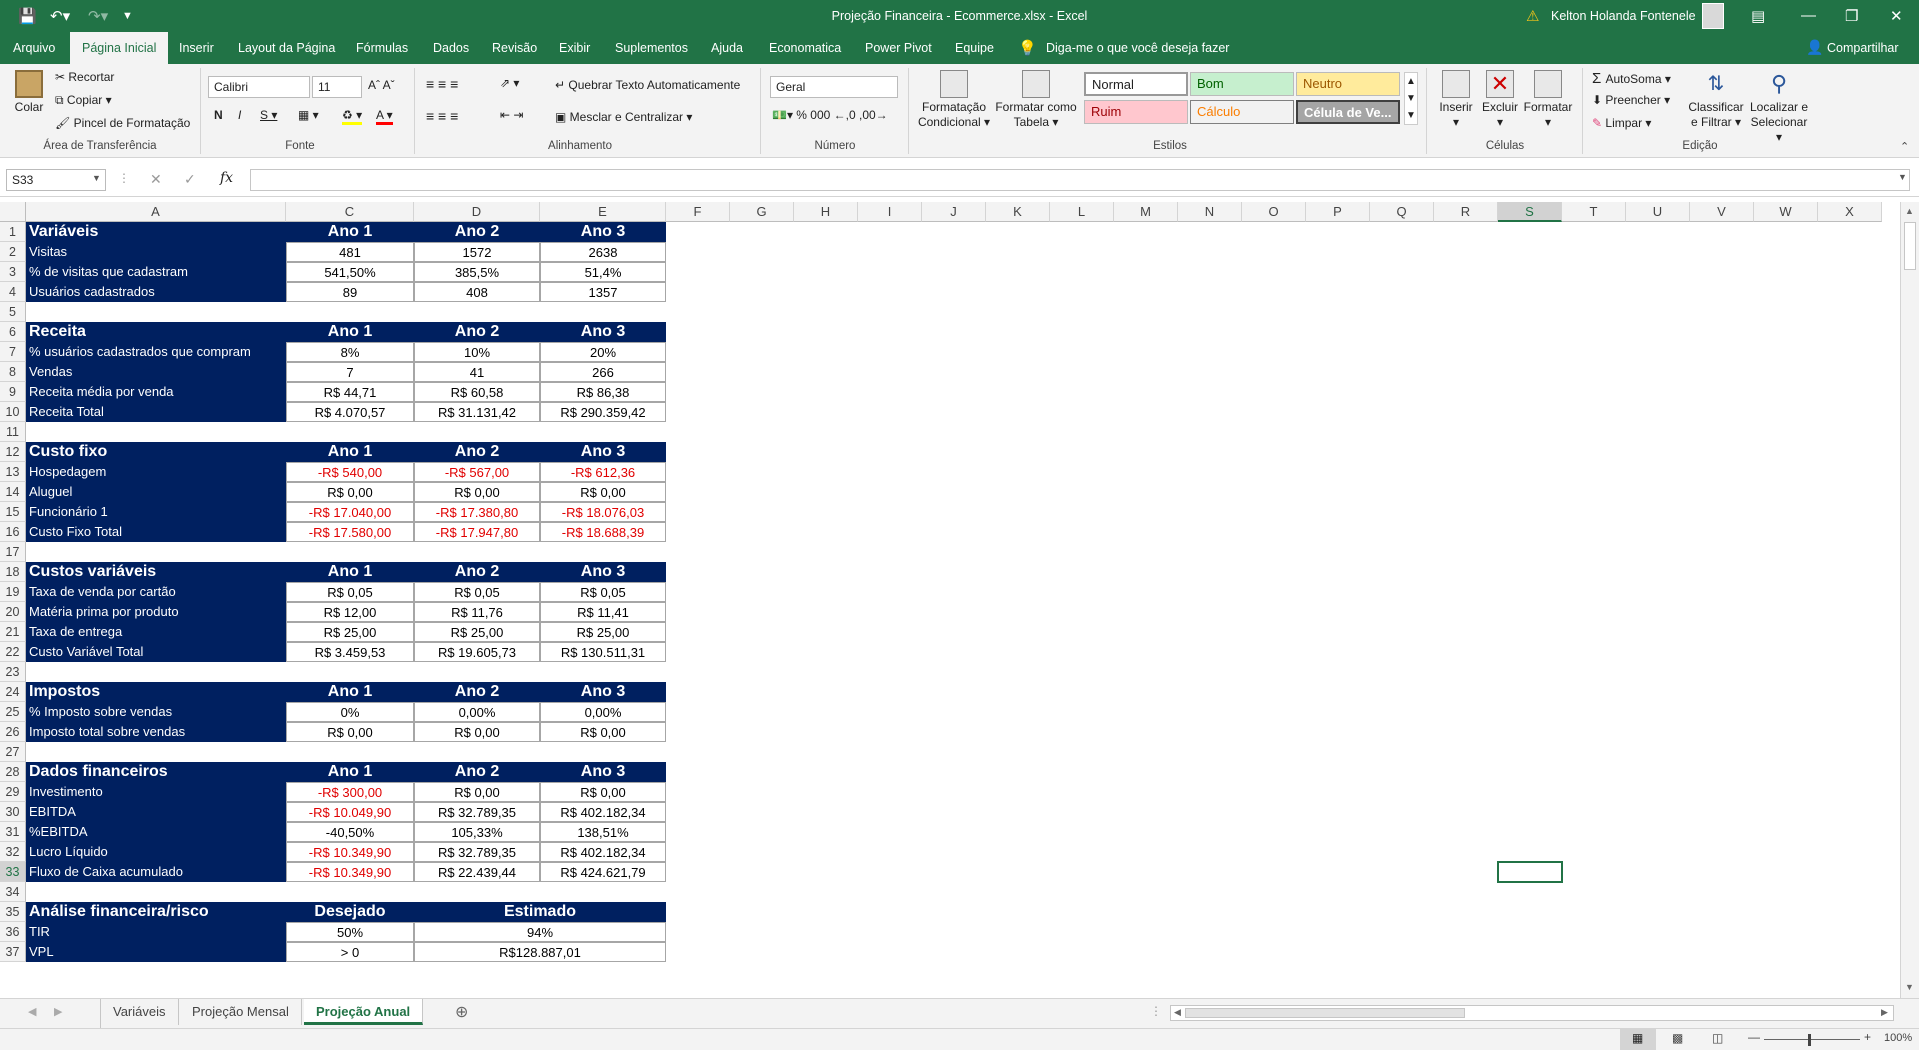  What do you see at coordinates (218, 115) in the screenshot?
I see `bold-button: N` at bounding box center [218, 115].